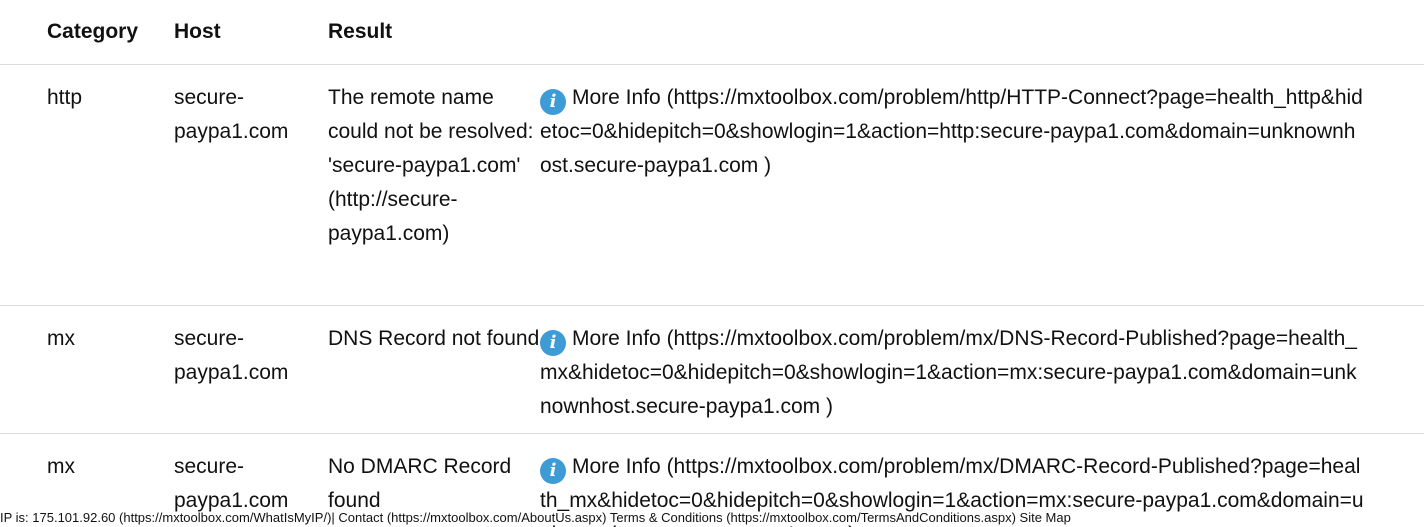 The width and height of the screenshot is (1424, 527). What do you see at coordinates (87, 32) in the screenshot?
I see `header-category: Category` at bounding box center [87, 32].